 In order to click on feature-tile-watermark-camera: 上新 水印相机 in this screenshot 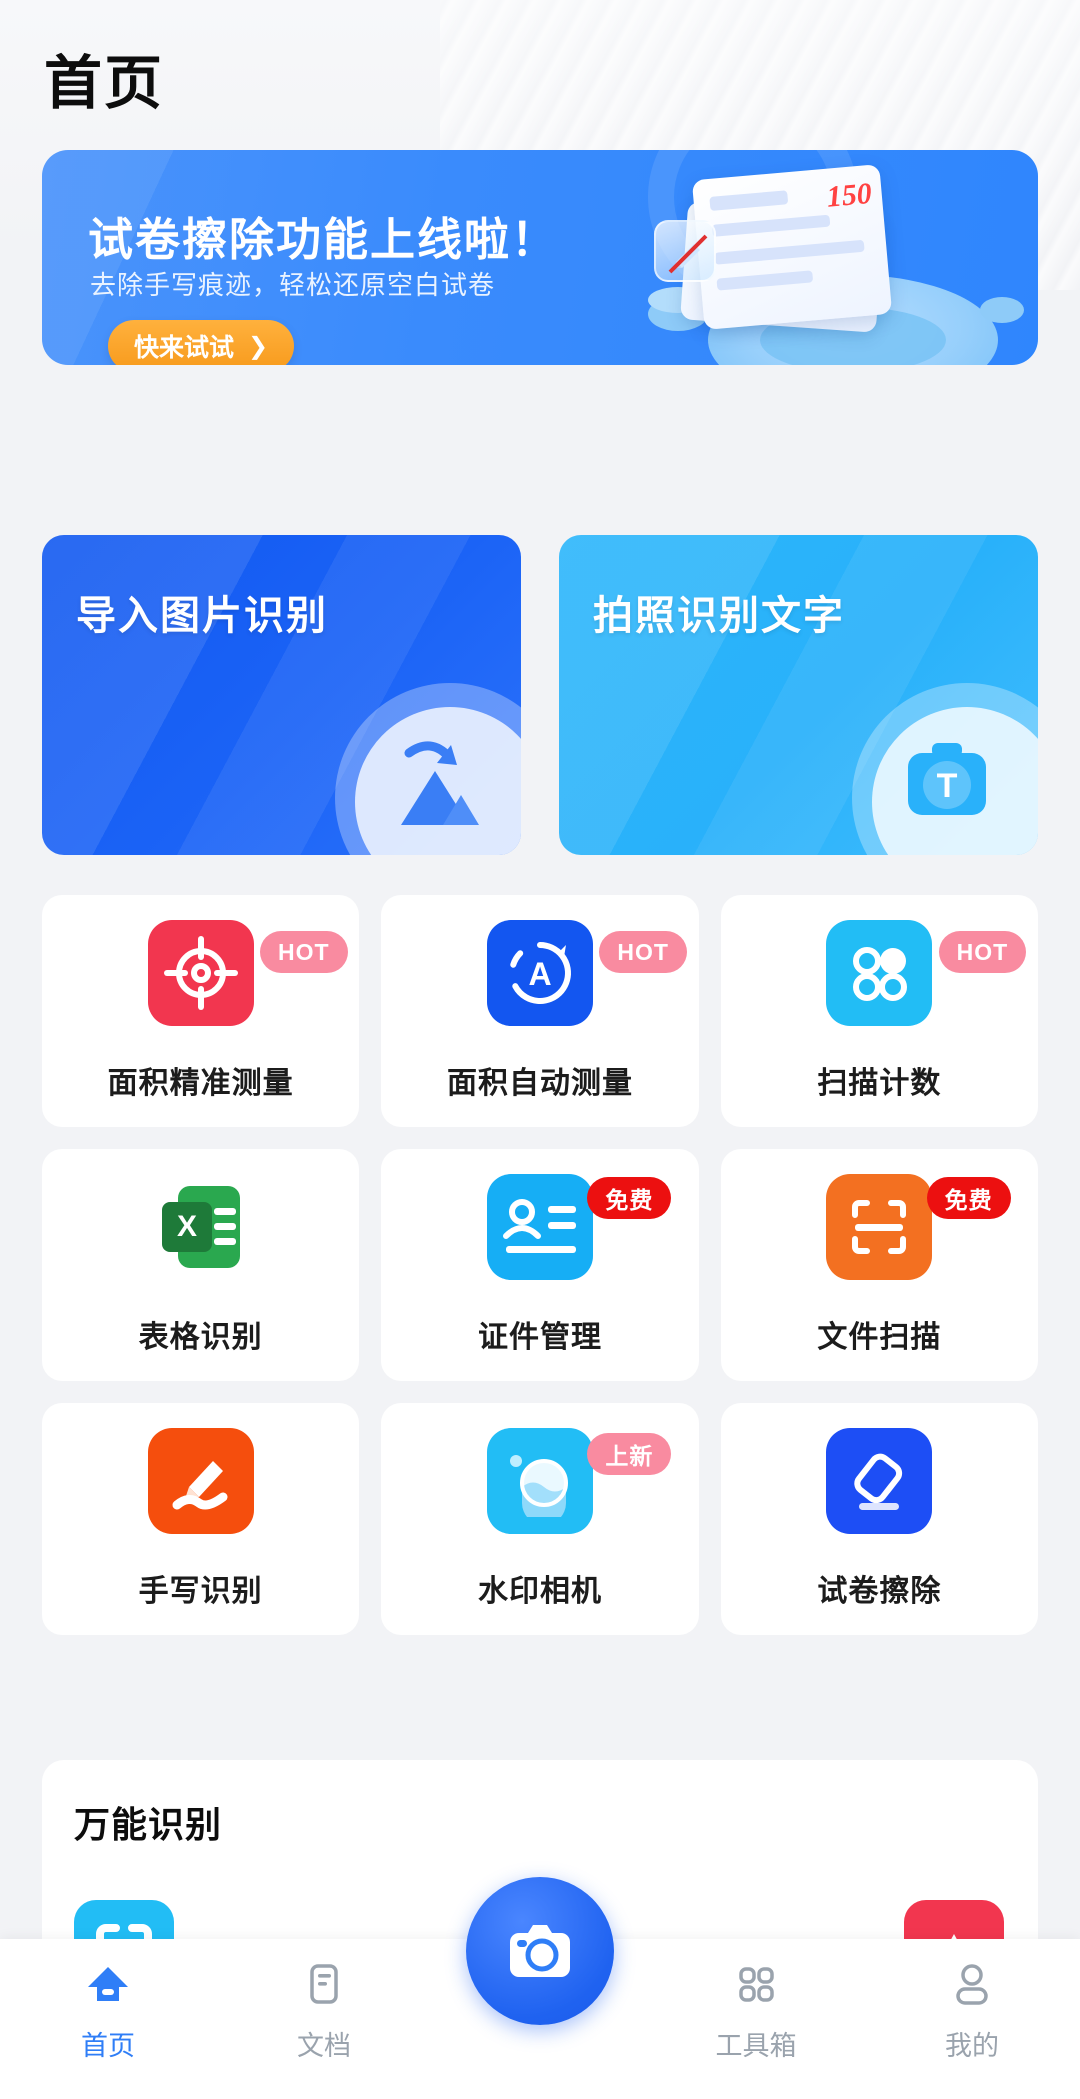, I will do `click(540, 1519)`.